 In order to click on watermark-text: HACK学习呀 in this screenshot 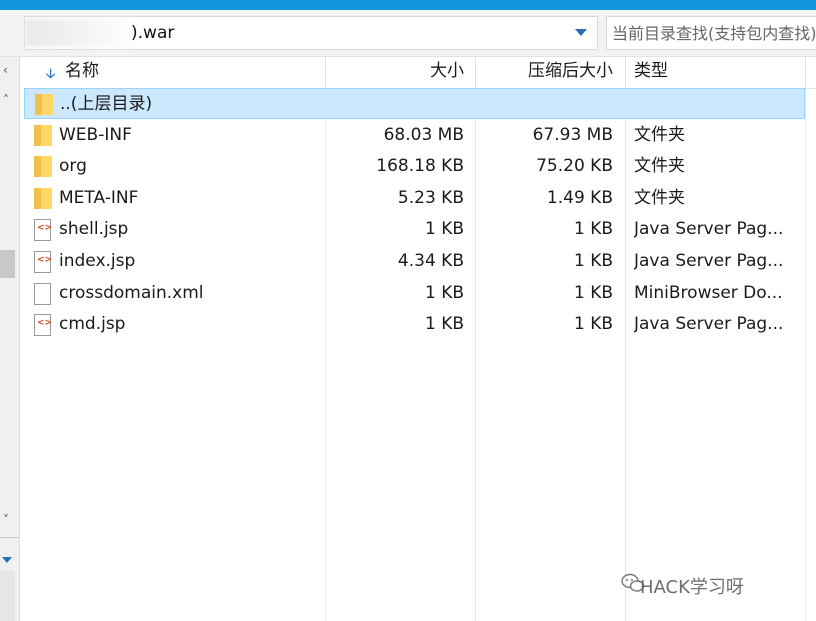, I will do `click(692, 587)`.